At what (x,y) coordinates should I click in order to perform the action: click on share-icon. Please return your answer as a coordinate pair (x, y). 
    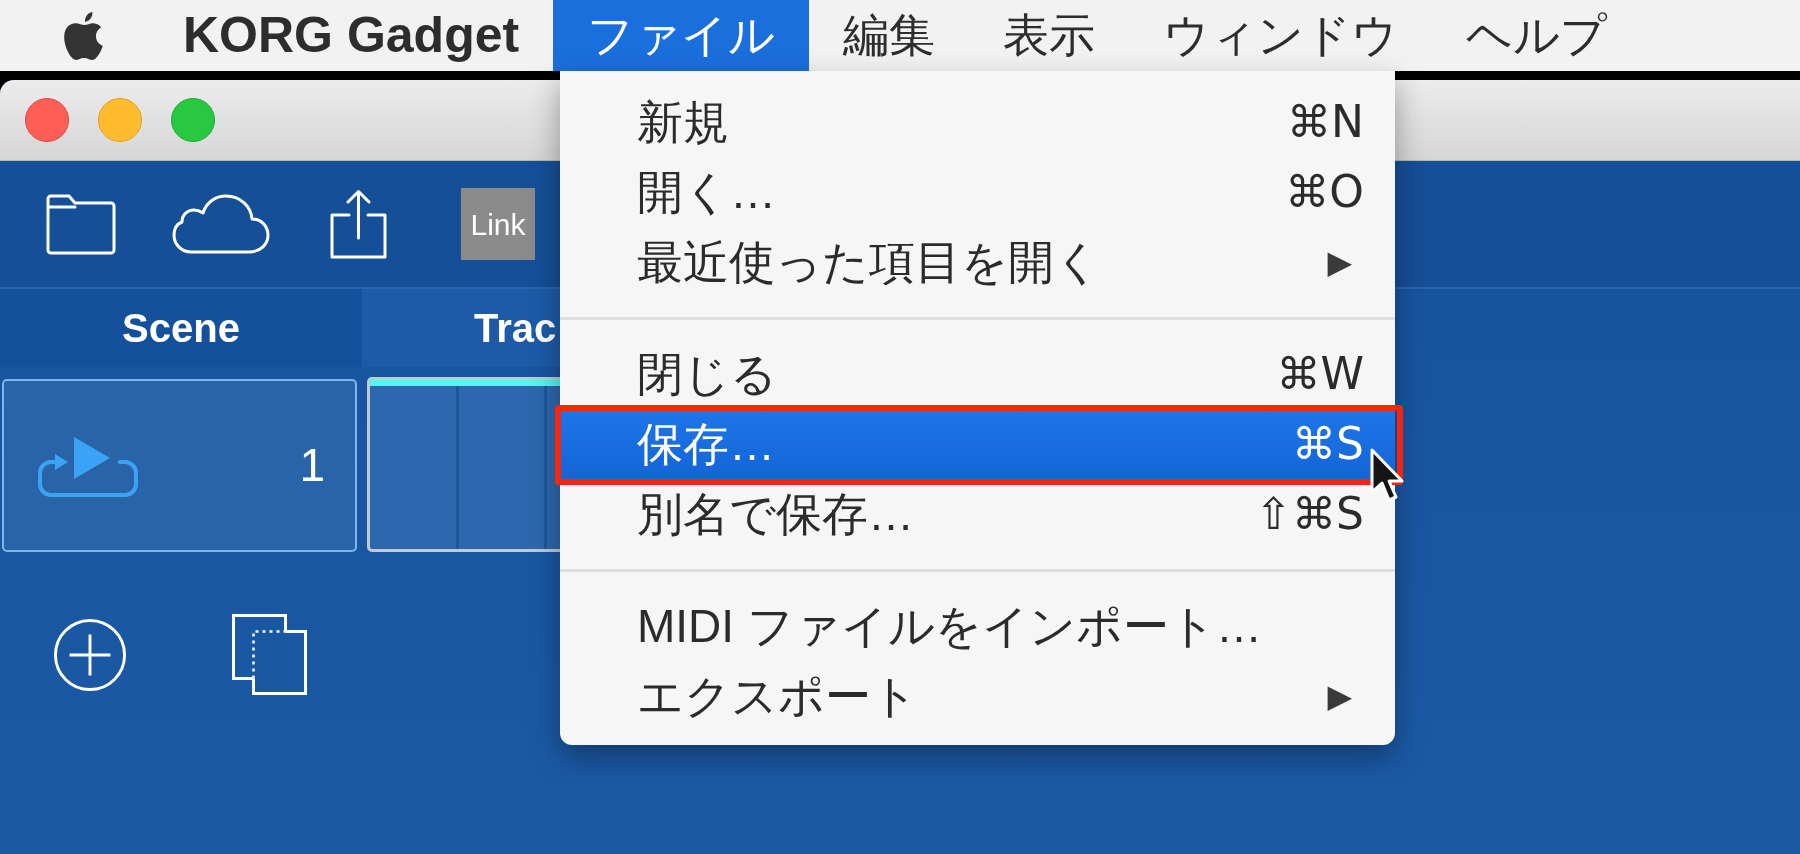
    Looking at the image, I should click on (358, 224).